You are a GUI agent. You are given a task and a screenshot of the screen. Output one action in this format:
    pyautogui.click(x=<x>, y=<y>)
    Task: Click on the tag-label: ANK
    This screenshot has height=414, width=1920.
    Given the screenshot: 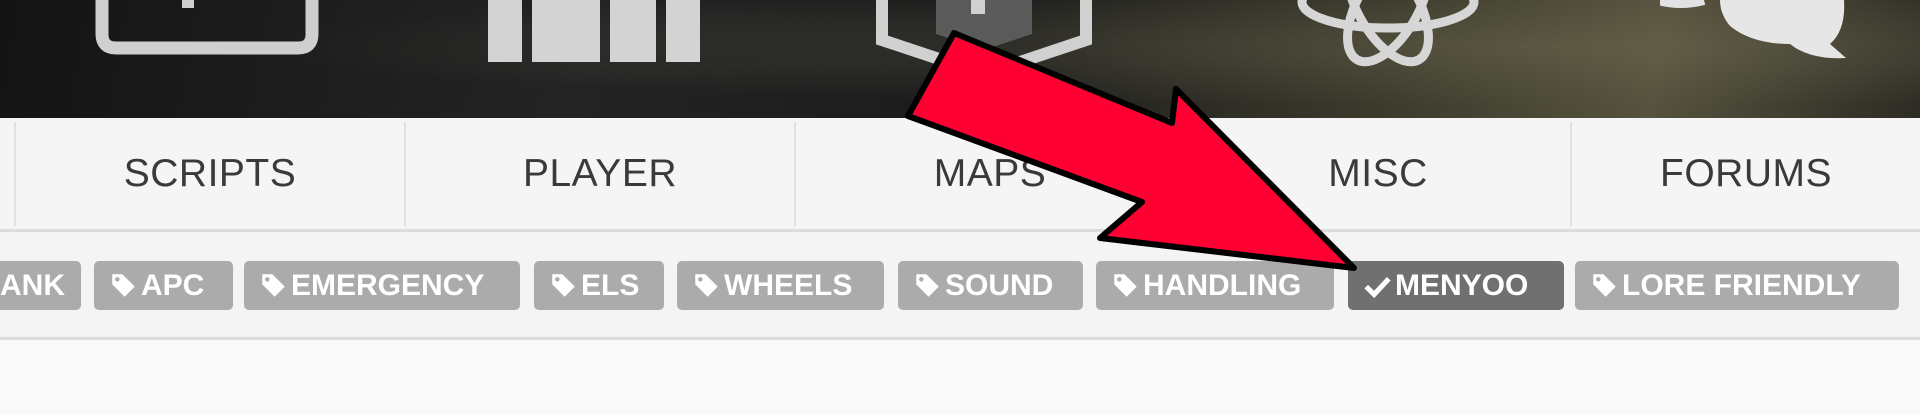 What is the action you would take?
    pyautogui.click(x=32, y=285)
    